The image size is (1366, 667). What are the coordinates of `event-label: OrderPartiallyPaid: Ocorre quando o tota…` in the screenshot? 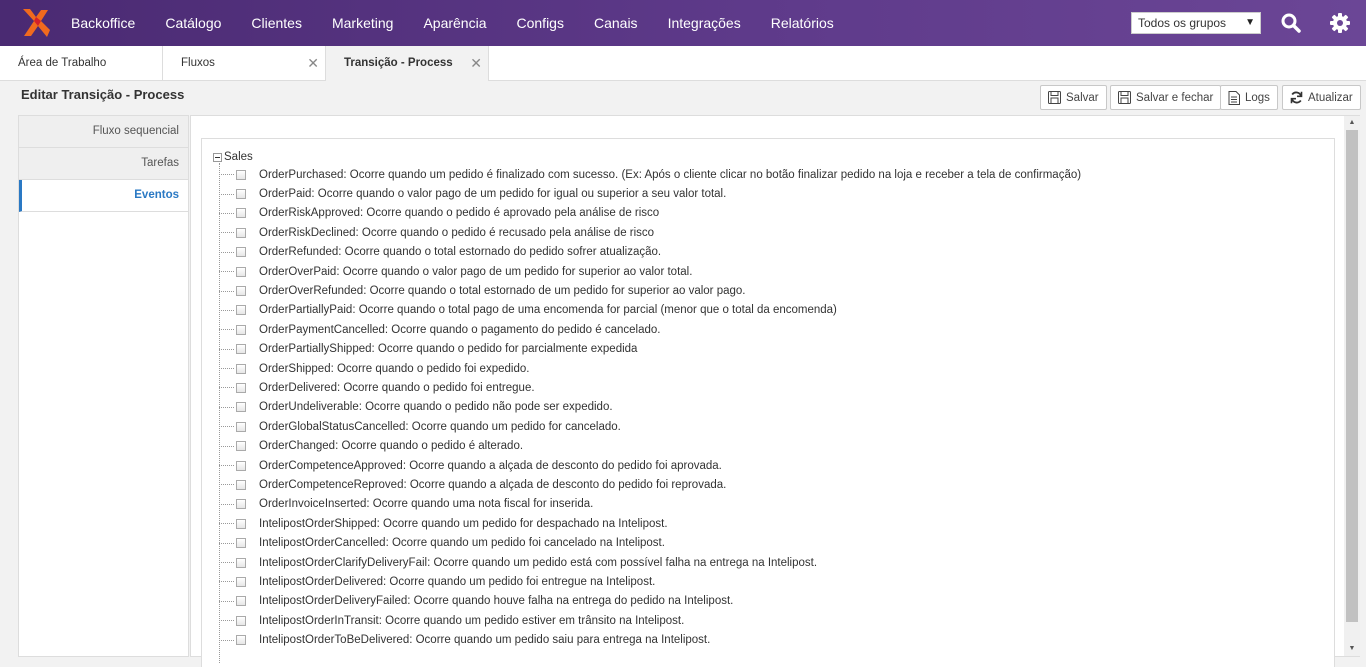 It's located at (548, 310).